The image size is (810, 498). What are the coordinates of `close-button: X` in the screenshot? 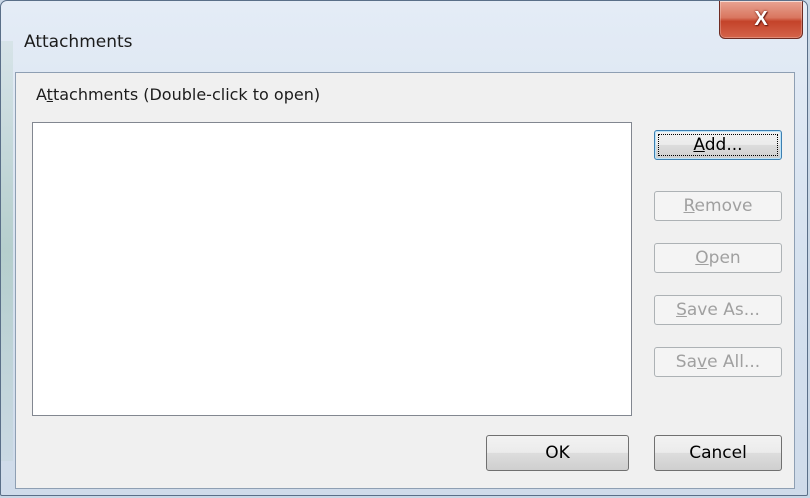 It's located at (761, 20).